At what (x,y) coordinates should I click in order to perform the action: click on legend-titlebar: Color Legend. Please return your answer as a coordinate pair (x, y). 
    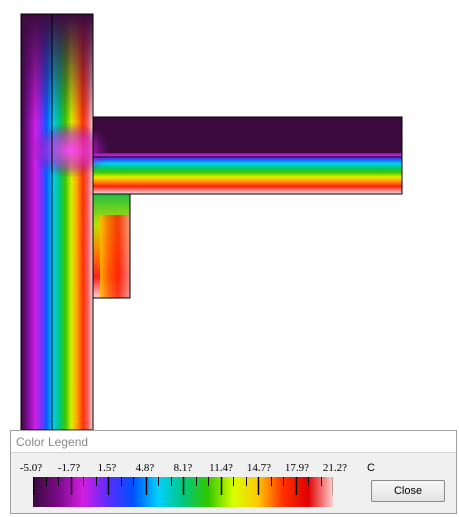
    Looking at the image, I should click on (233, 442).